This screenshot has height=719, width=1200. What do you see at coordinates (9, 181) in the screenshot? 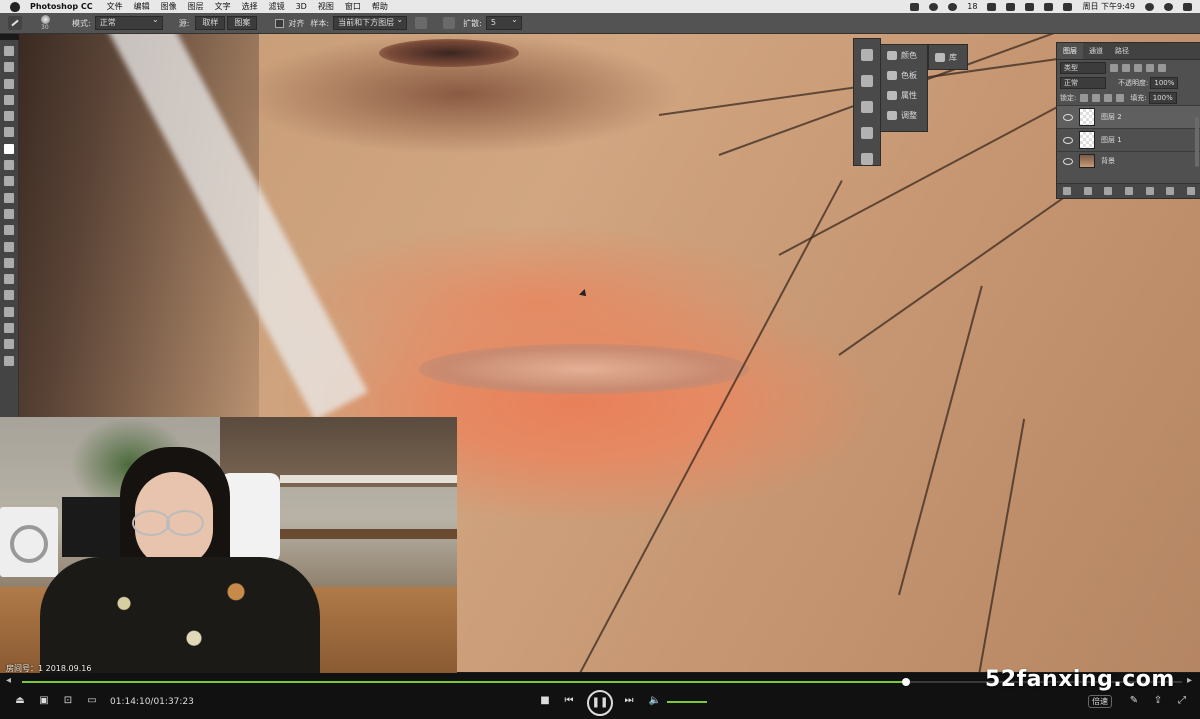
I see `clone-stamp-tool-icon` at bounding box center [9, 181].